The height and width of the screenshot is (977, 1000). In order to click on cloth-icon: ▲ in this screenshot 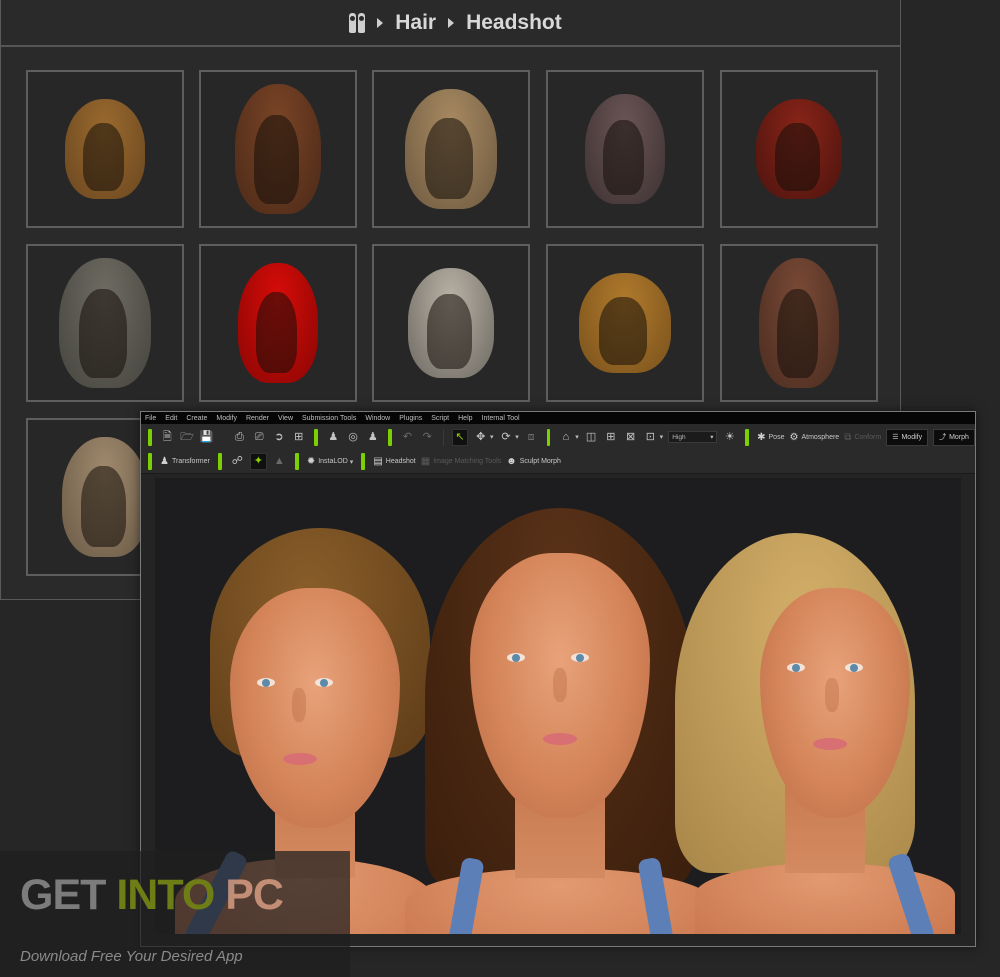, I will do `click(279, 461)`.